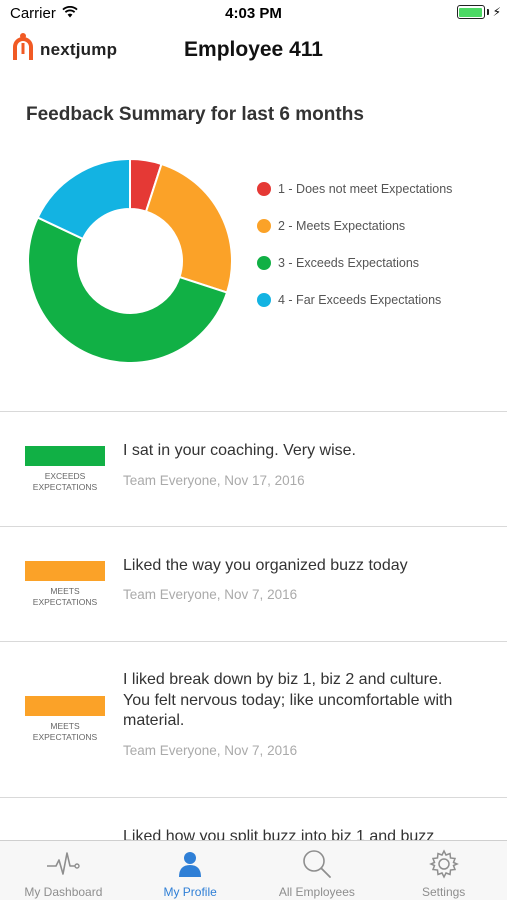  I want to click on legend-item-3: 3 - Exceeds Expectations, so click(354, 262).